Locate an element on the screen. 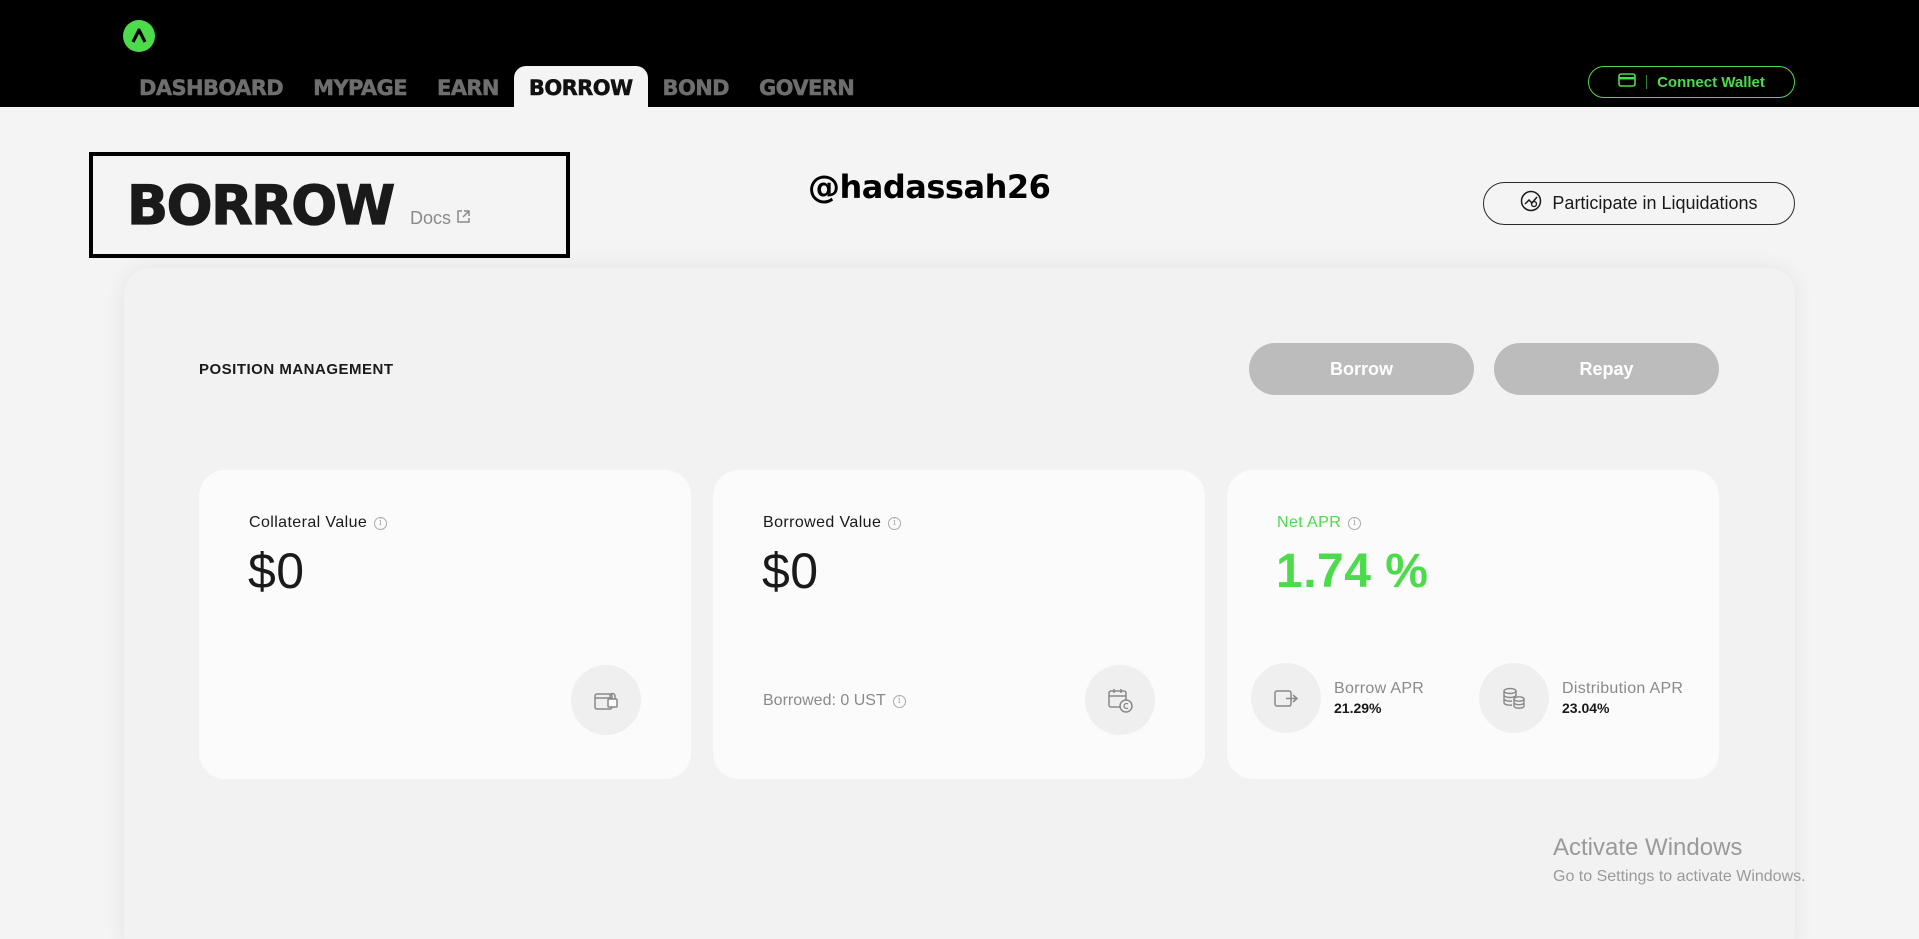 The image size is (1919, 939). main-nav: DASHBOARD MYPAGE EARN BORROW BOND GOVERN is located at coordinates (496, 86).